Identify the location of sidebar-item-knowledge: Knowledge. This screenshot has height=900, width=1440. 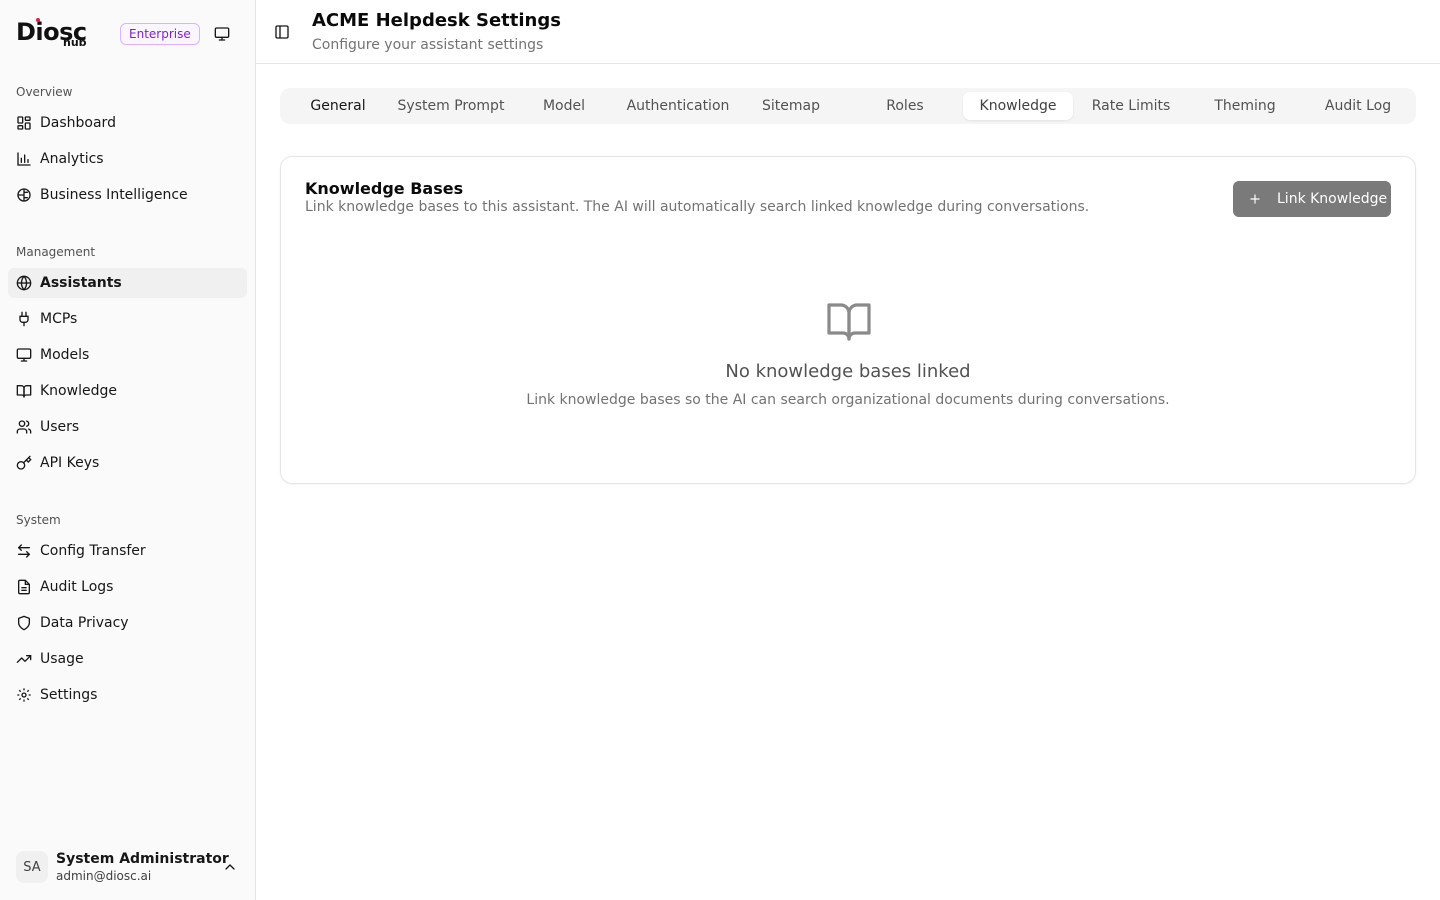
(127, 391).